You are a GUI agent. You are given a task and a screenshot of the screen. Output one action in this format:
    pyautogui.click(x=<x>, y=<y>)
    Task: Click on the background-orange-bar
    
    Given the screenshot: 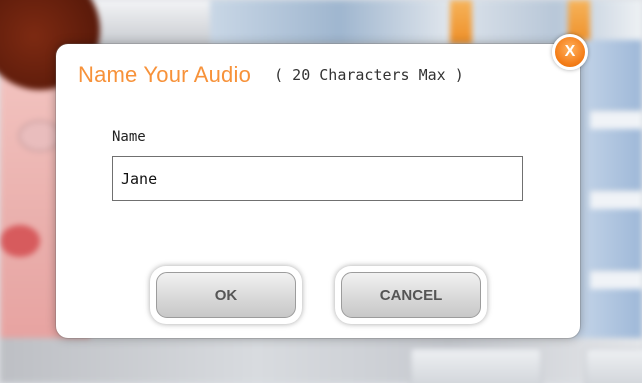 What is the action you would take?
    pyautogui.click(x=461, y=22)
    